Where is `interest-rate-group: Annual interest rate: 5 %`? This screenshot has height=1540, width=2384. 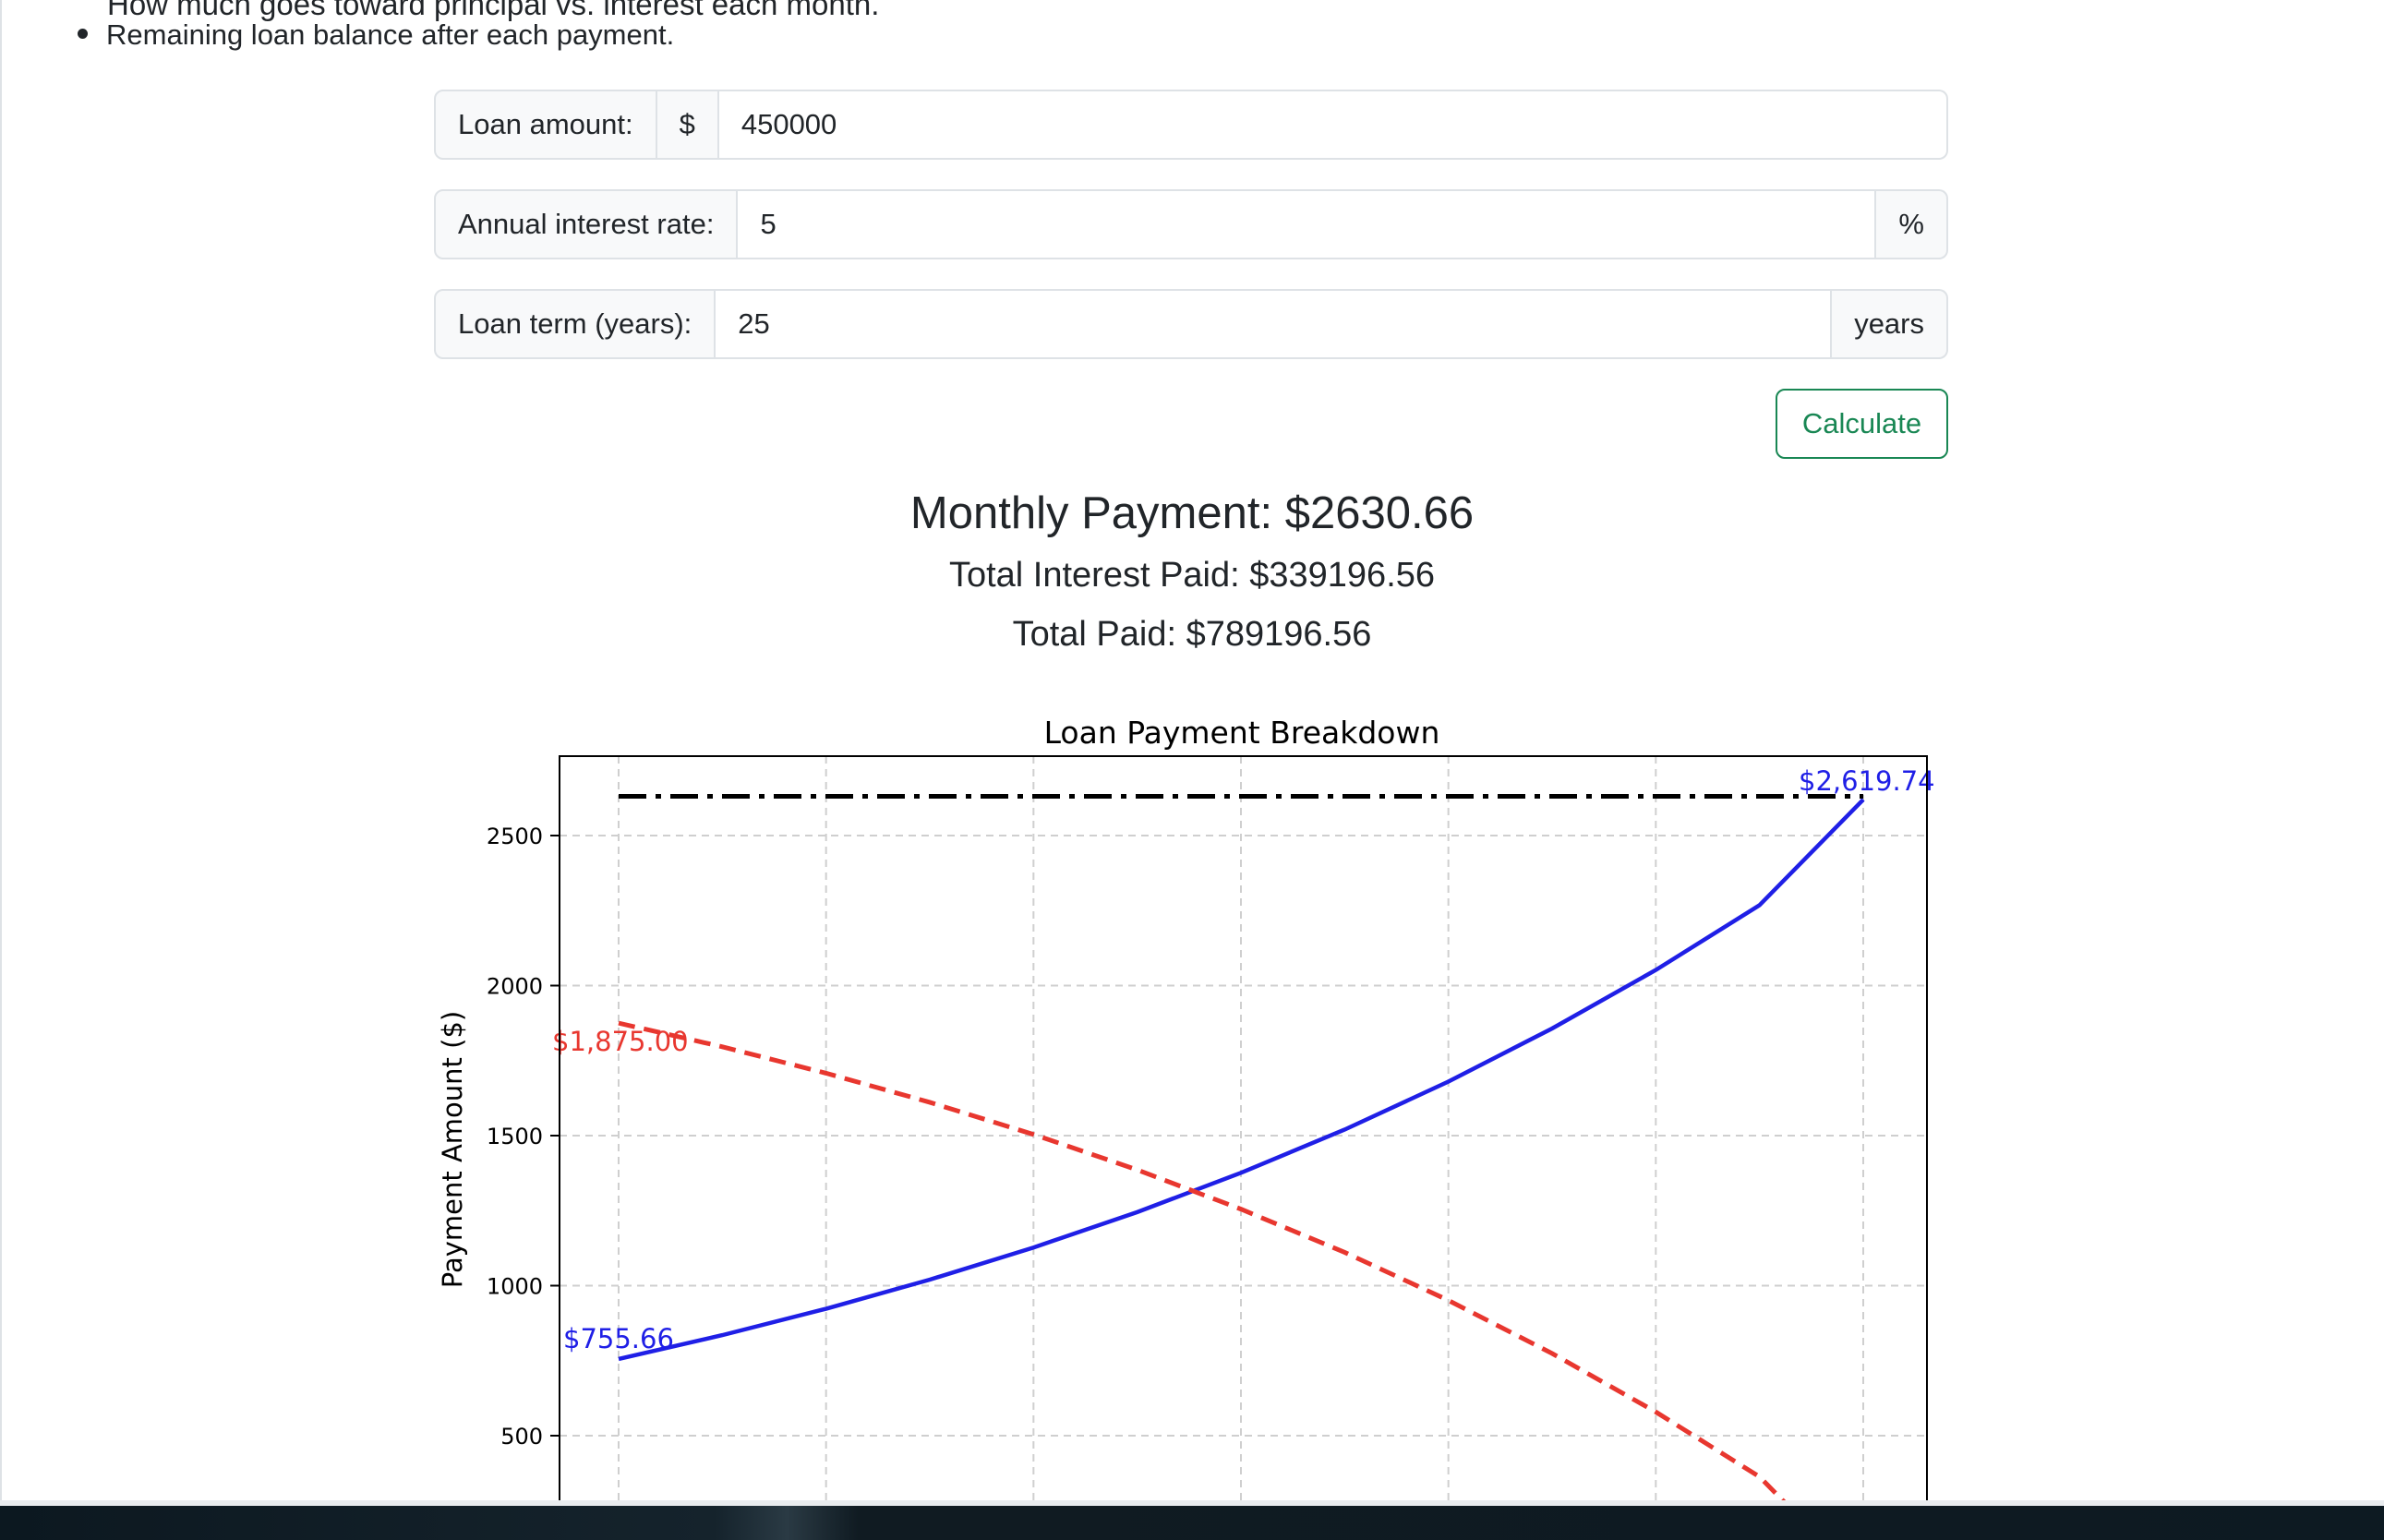 interest-rate-group: Annual interest rate: 5 % is located at coordinates (1191, 224).